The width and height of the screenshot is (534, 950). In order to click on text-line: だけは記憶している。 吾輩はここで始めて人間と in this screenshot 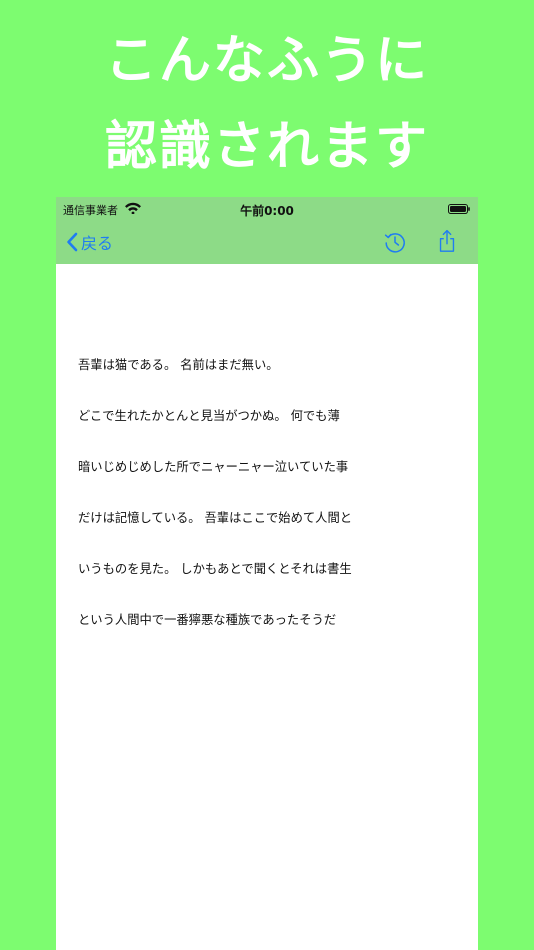, I will do `click(215, 518)`.